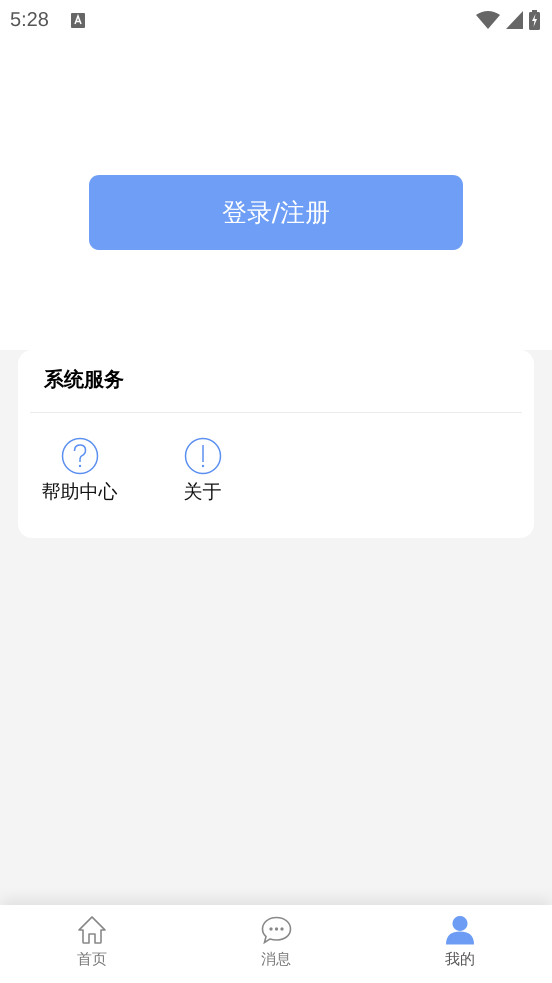 This screenshot has width=552, height=983. Describe the element at coordinates (514, 20) in the screenshot. I see `signal-icon` at that location.